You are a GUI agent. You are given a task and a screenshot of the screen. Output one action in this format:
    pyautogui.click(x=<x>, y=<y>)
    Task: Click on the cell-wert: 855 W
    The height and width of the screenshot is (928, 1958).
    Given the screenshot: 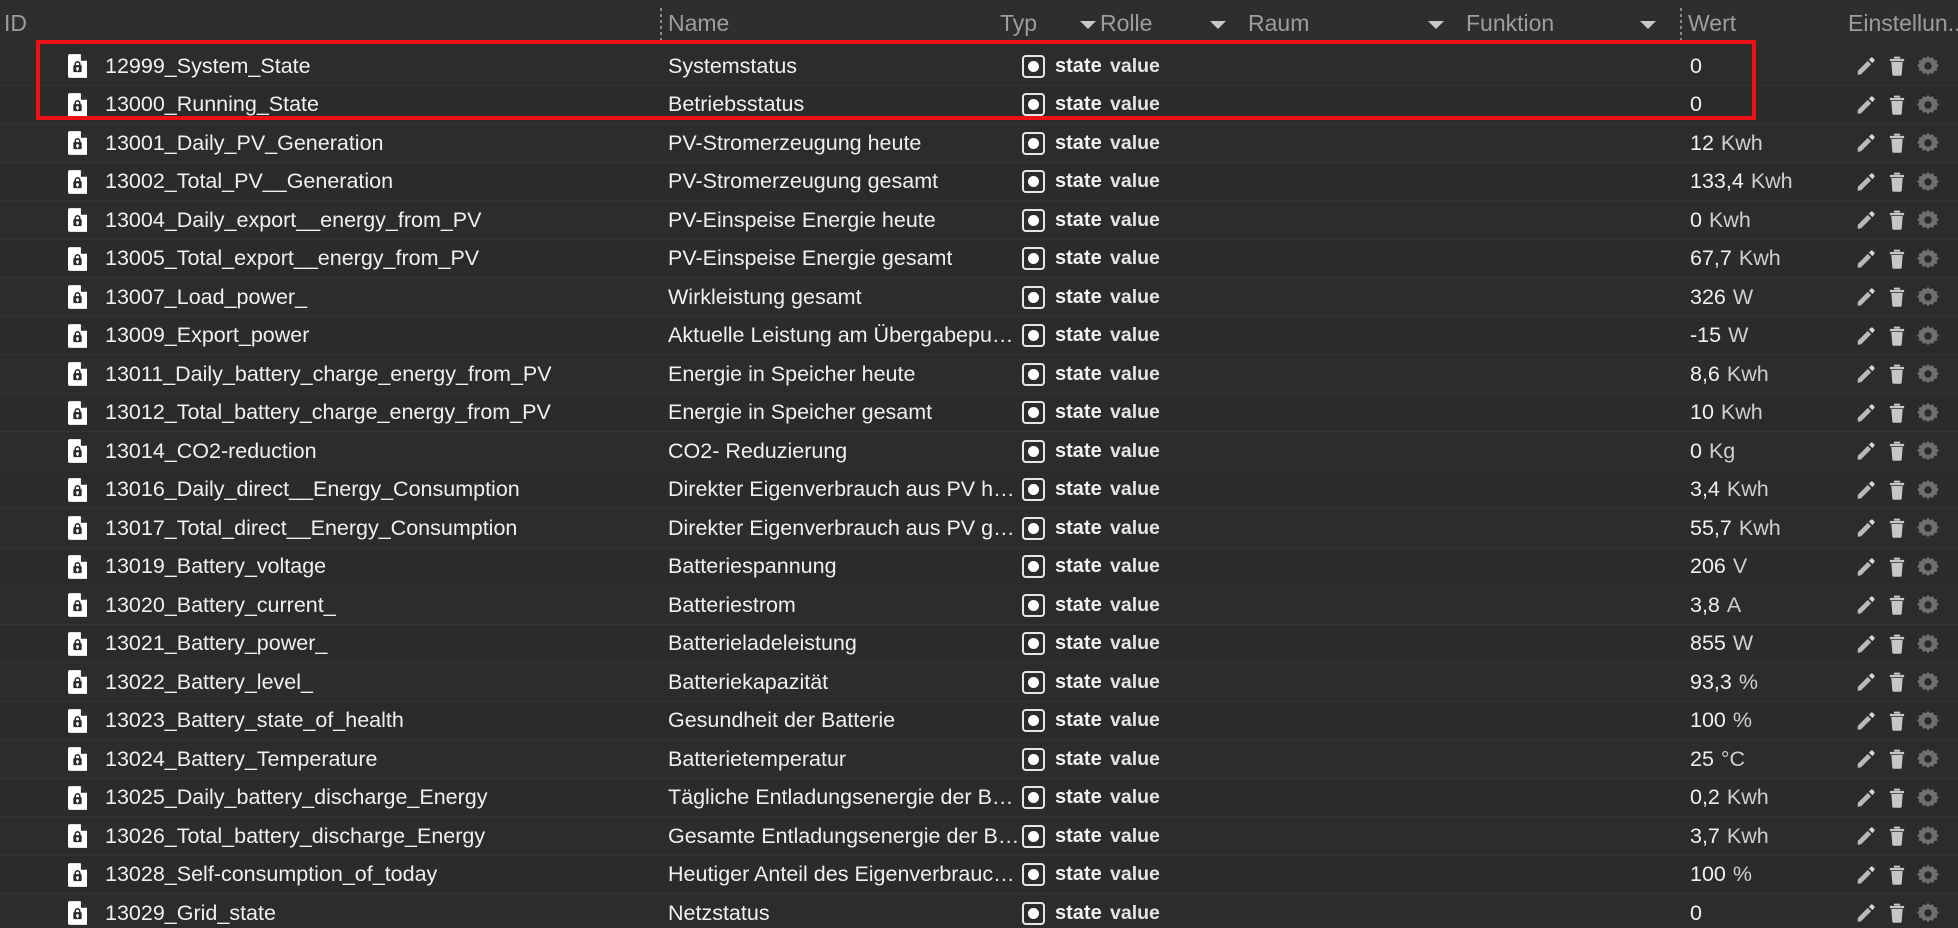 What is the action you would take?
    pyautogui.click(x=1785, y=644)
    